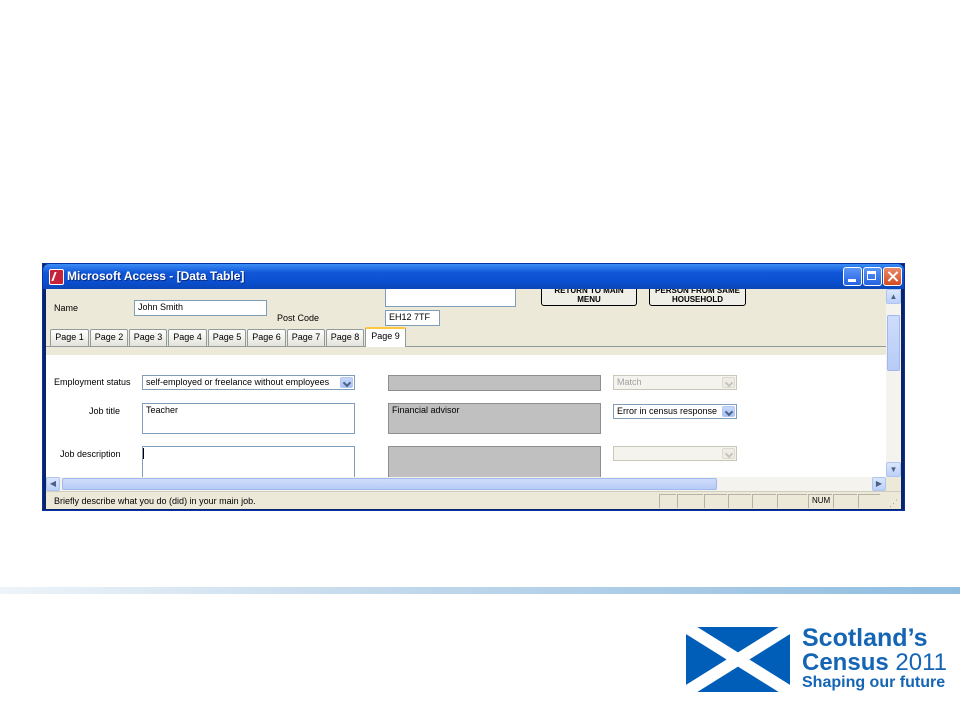  I want to click on postcode-label: Post Code, so click(298, 318).